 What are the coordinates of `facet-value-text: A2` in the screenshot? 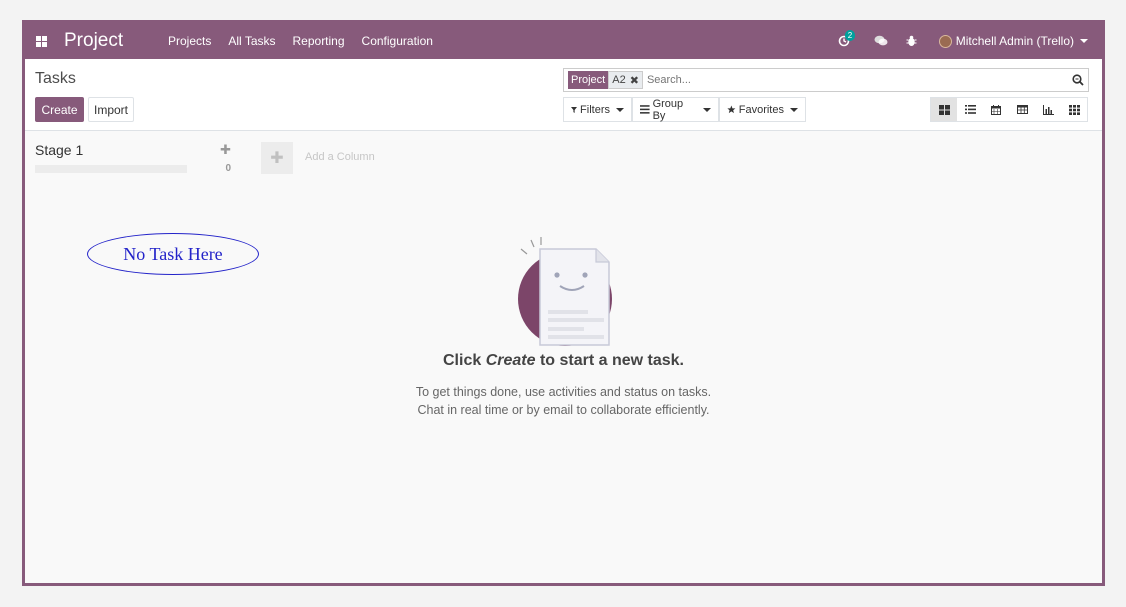 It's located at (619, 80).